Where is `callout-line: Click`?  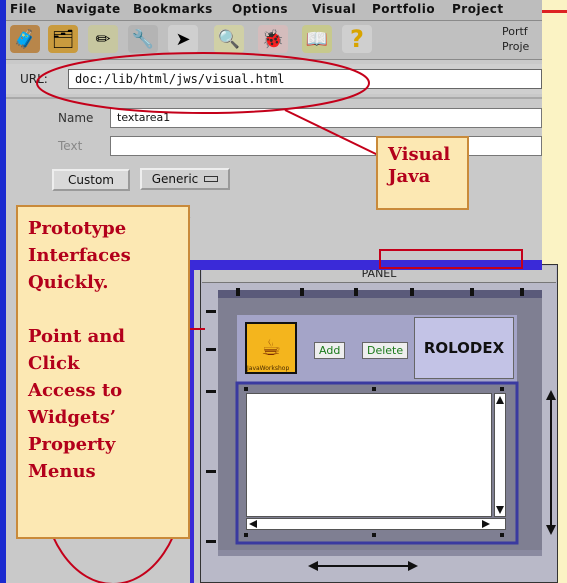 callout-line: Click is located at coordinates (54, 363).